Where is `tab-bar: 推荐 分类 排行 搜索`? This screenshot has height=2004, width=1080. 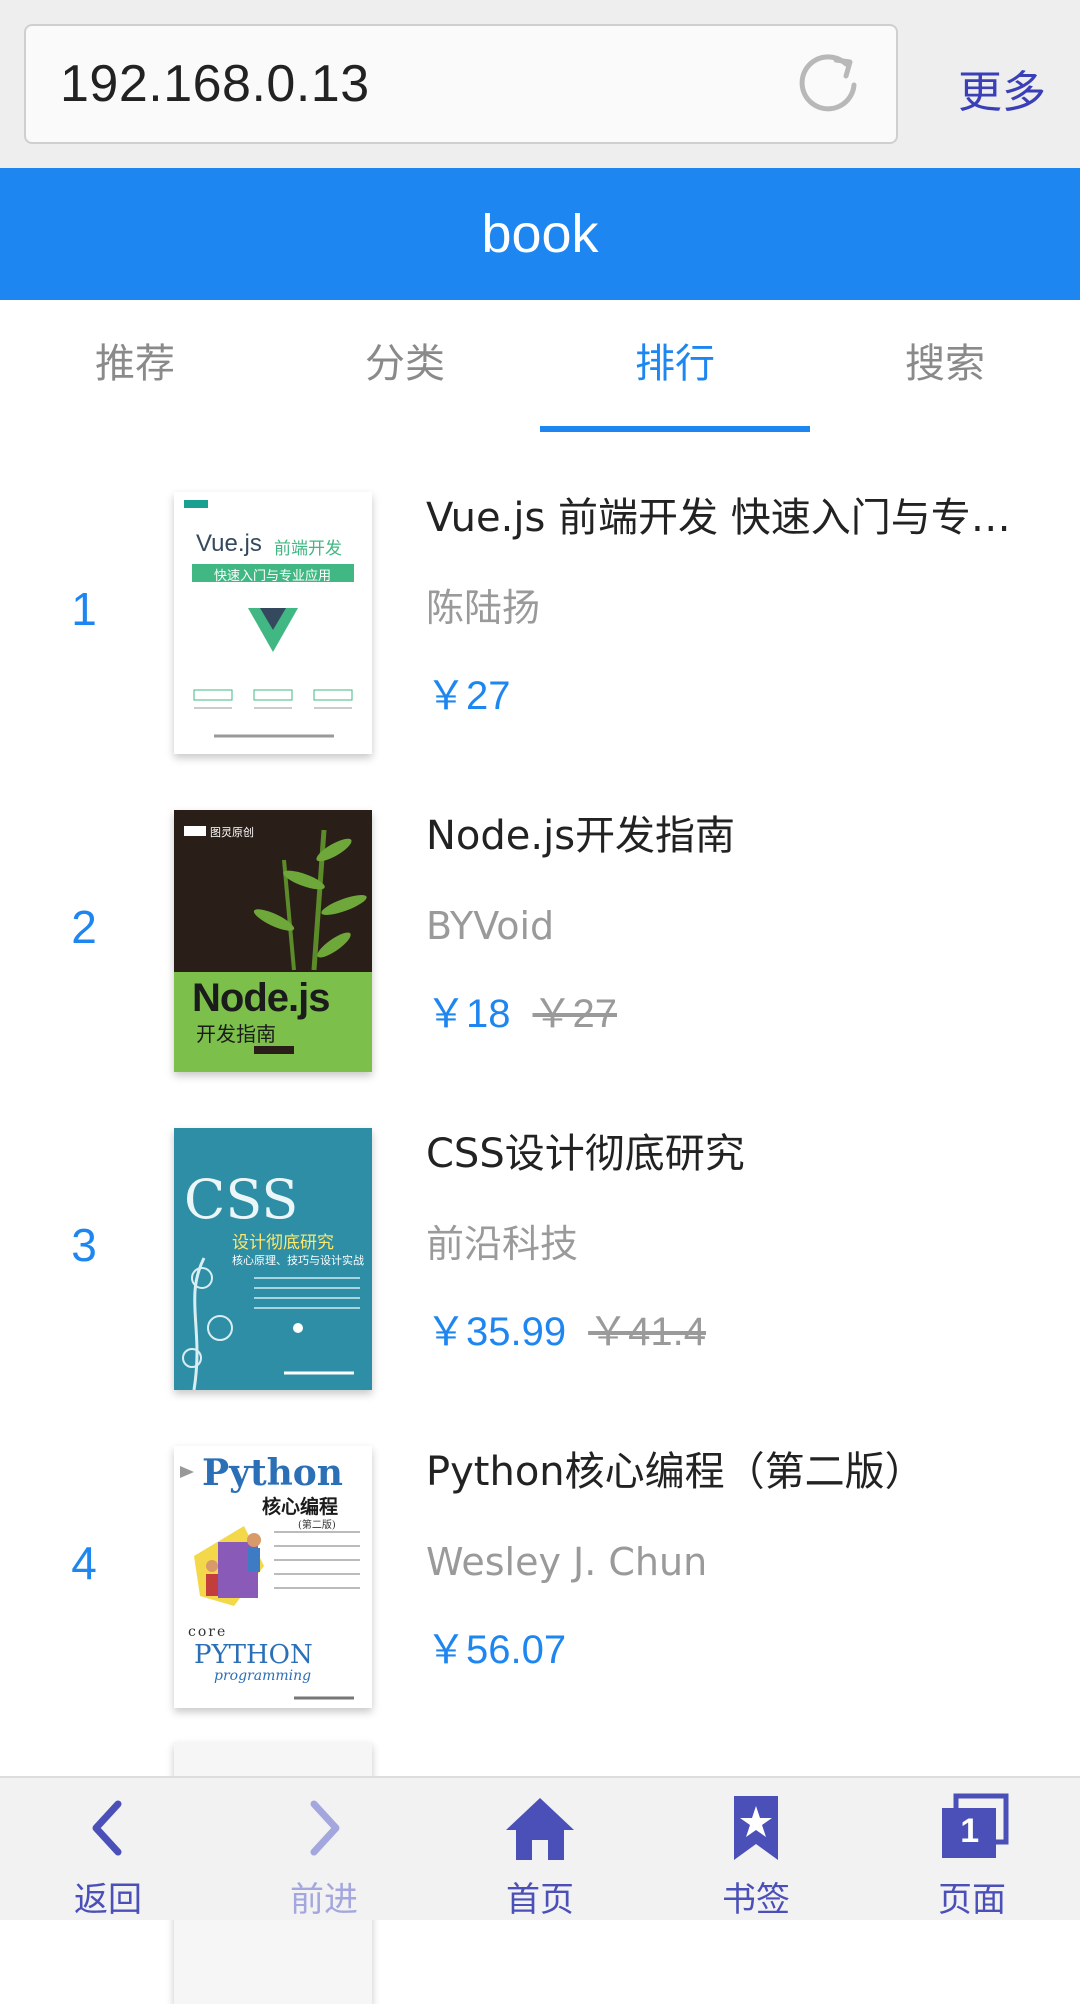 tab-bar: 推荐 分类 排行 搜索 is located at coordinates (540, 366).